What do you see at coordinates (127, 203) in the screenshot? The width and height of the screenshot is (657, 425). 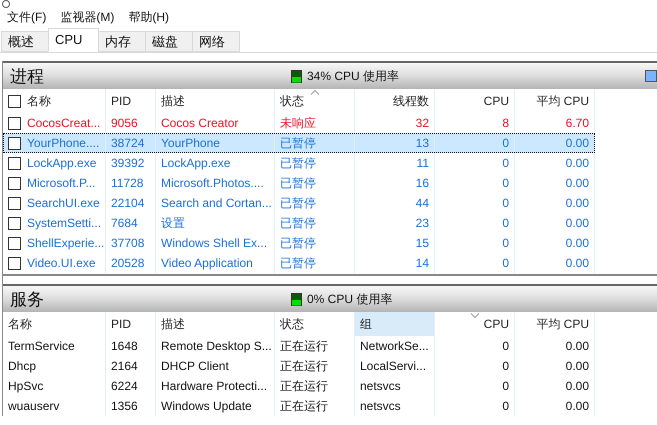 I see `table-cell-text: 22104` at bounding box center [127, 203].